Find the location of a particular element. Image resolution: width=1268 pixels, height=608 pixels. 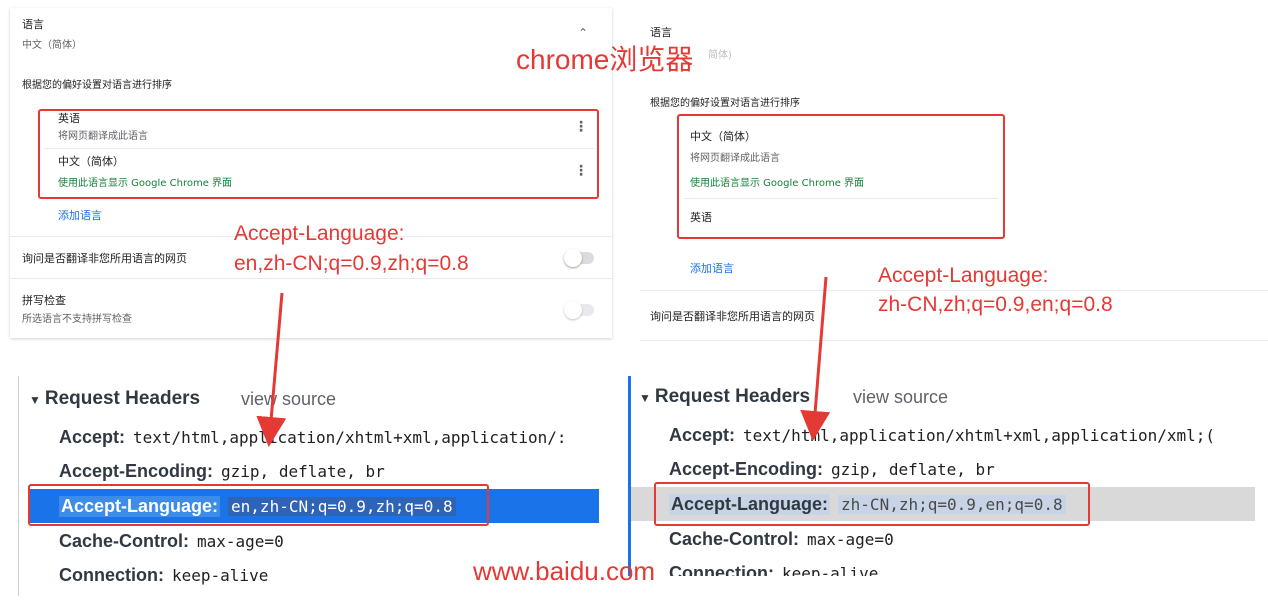

annotation-arrows is located at coordinates (543, 361).